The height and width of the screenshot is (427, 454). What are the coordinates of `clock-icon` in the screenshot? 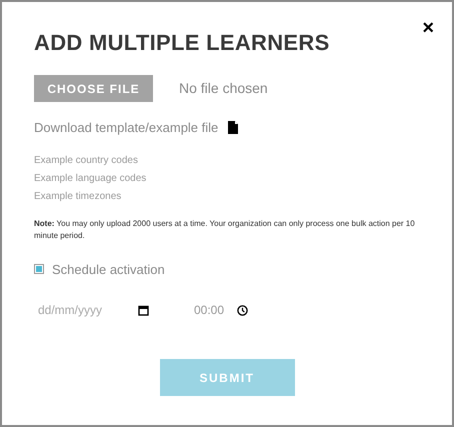 It's located at (242, 310).